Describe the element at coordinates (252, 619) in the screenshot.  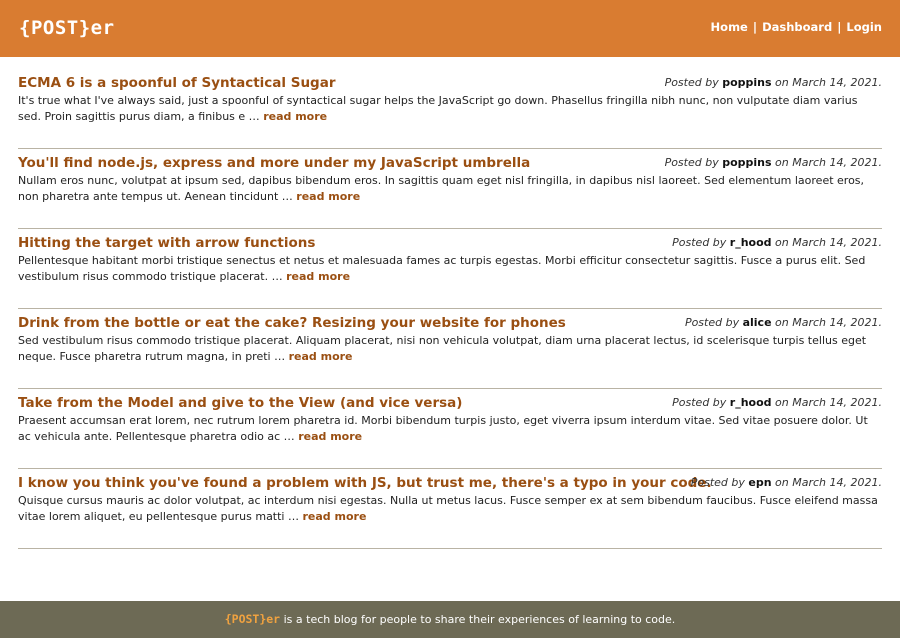
I see `footer-logo: {POST}er` at that location.